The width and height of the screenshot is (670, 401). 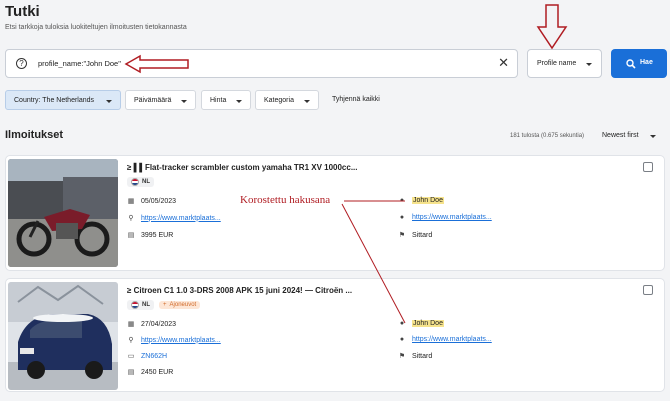 What do you see at coordinates (63, 213) in the screenshot?
I see `listing-image-motorcycle` at bounding box center [63, 213].